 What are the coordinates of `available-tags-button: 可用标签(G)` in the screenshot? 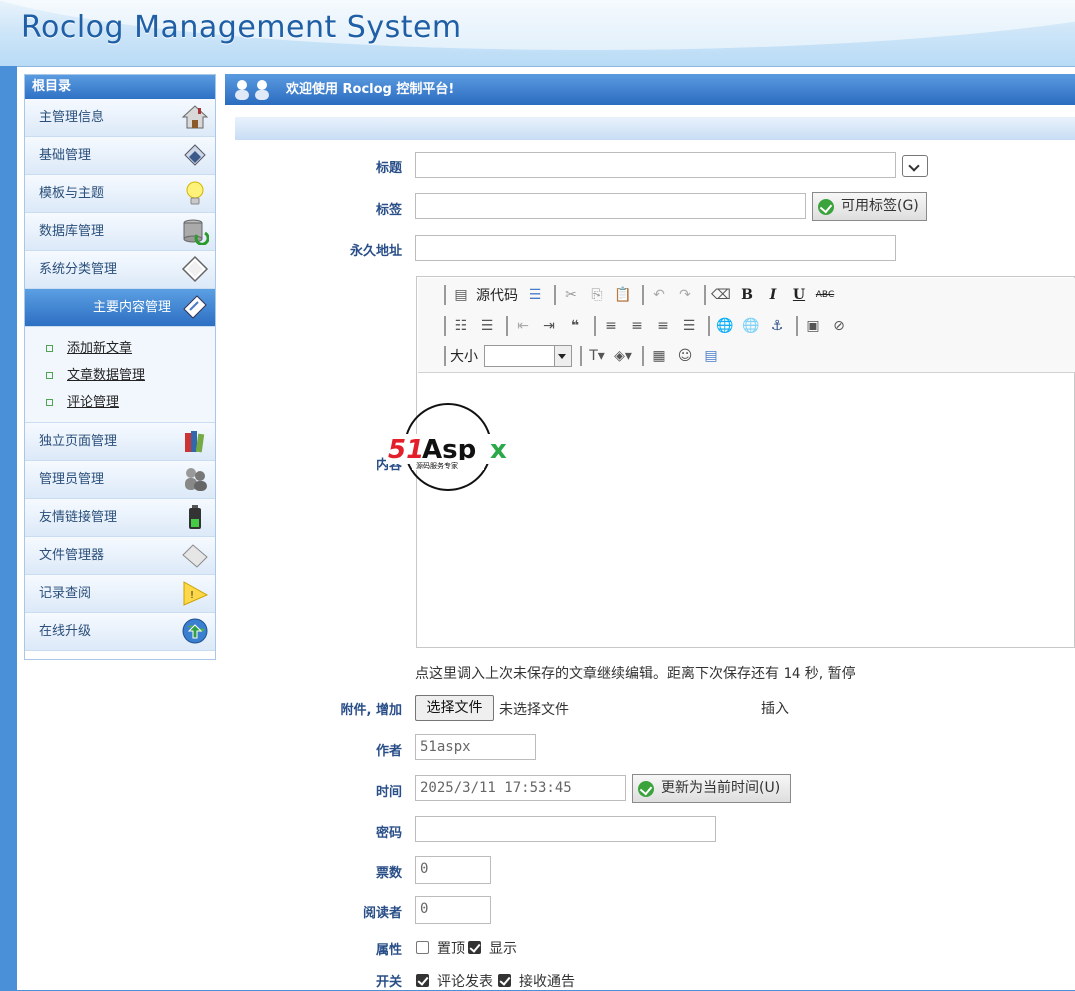 It's located at (869, 206).